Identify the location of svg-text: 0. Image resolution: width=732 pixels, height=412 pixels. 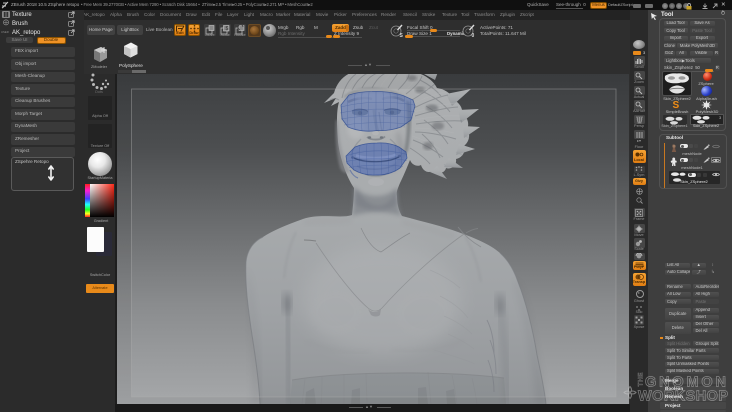
(473, 35).